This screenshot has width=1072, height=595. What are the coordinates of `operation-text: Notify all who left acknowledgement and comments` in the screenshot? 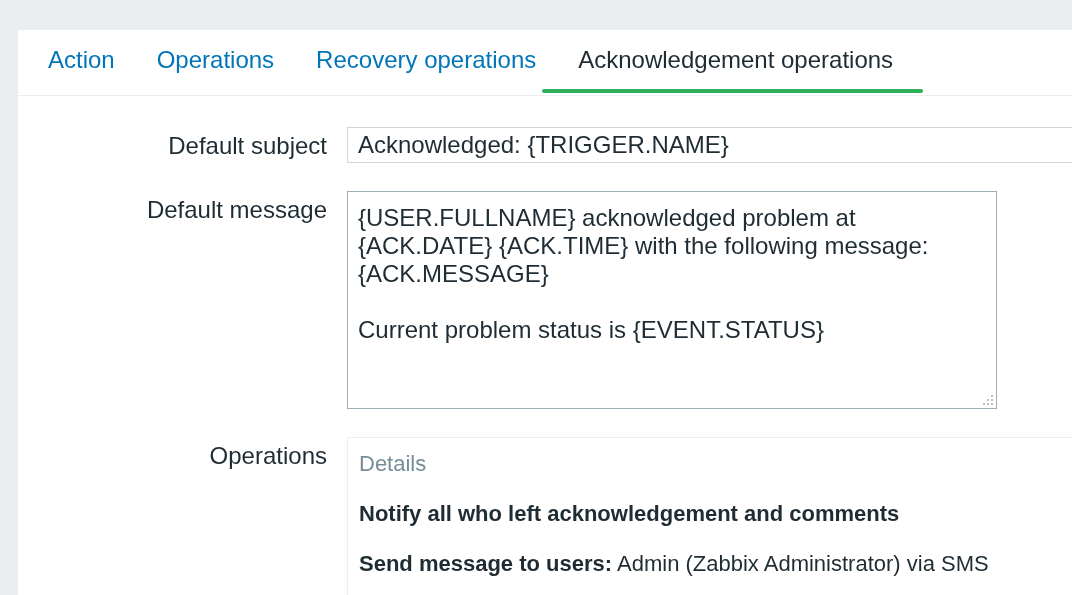 It's located at (630, 514).